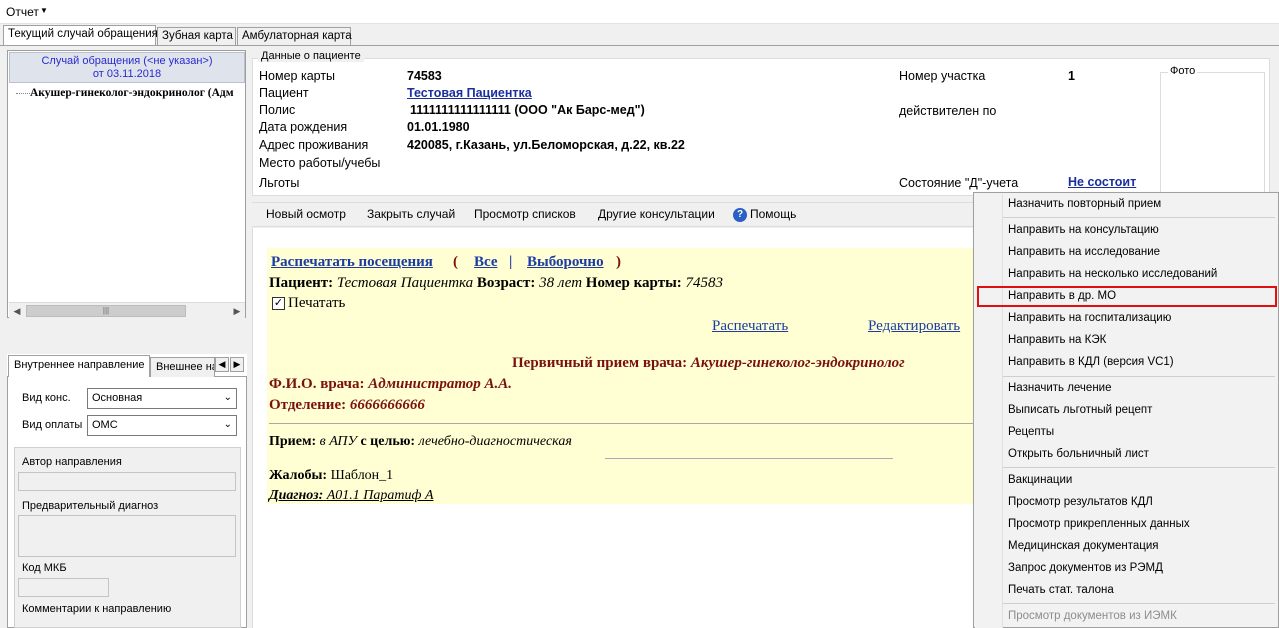 This screenshot has width=1279, height=628. What do you see at coordinates (1102, 182) in the screenshot?
I see `d-status-link: Не состоит` at bounding box center [1102, 182].